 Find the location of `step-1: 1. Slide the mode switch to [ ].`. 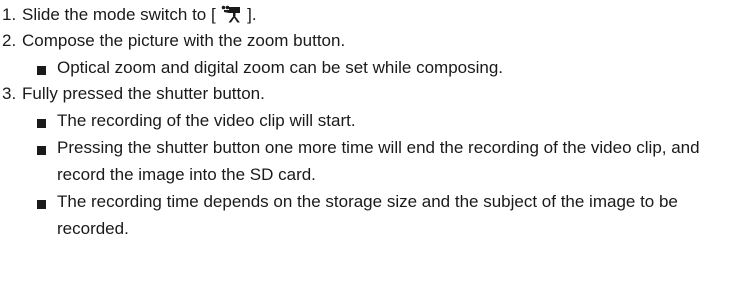

step-1: 1. Slide the mode switch to [ ]. is located at coordinates (371, 15).